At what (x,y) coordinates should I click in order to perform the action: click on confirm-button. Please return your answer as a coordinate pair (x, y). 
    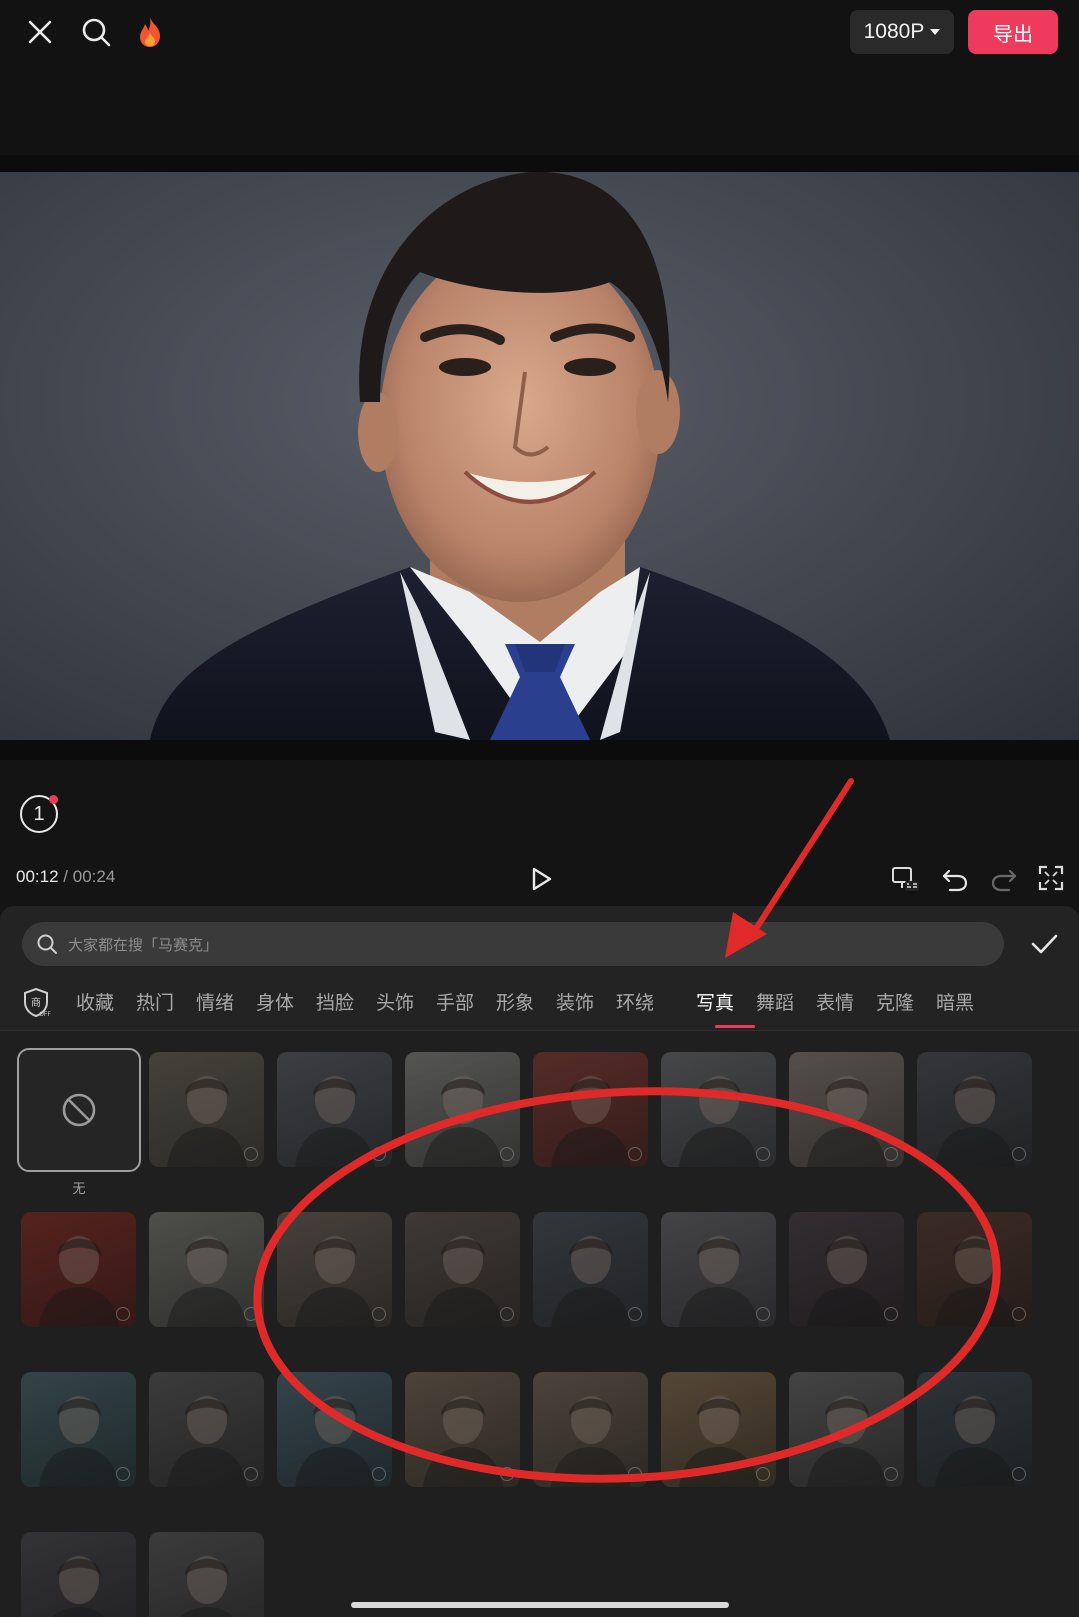
    Looking at the image, I should click on (1044, 944).